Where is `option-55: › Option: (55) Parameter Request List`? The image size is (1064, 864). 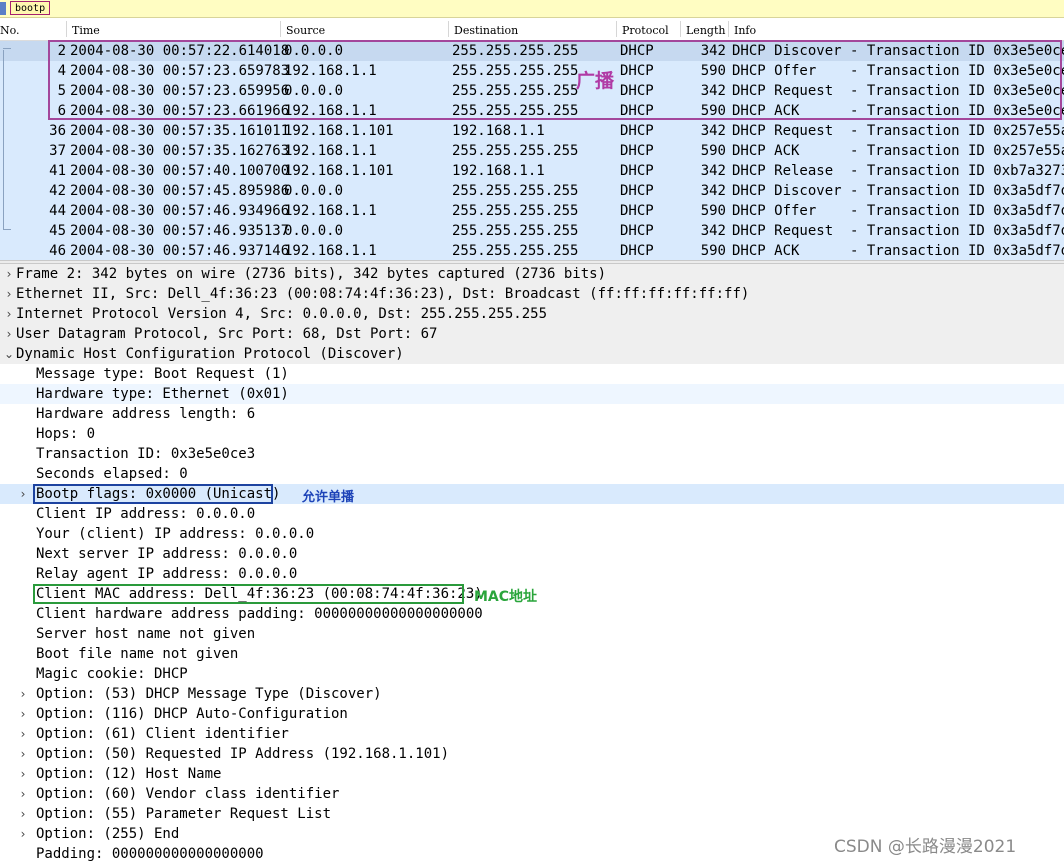
option-55: › Option: (55) Parameter Request List is located at coordinates (532, 814).